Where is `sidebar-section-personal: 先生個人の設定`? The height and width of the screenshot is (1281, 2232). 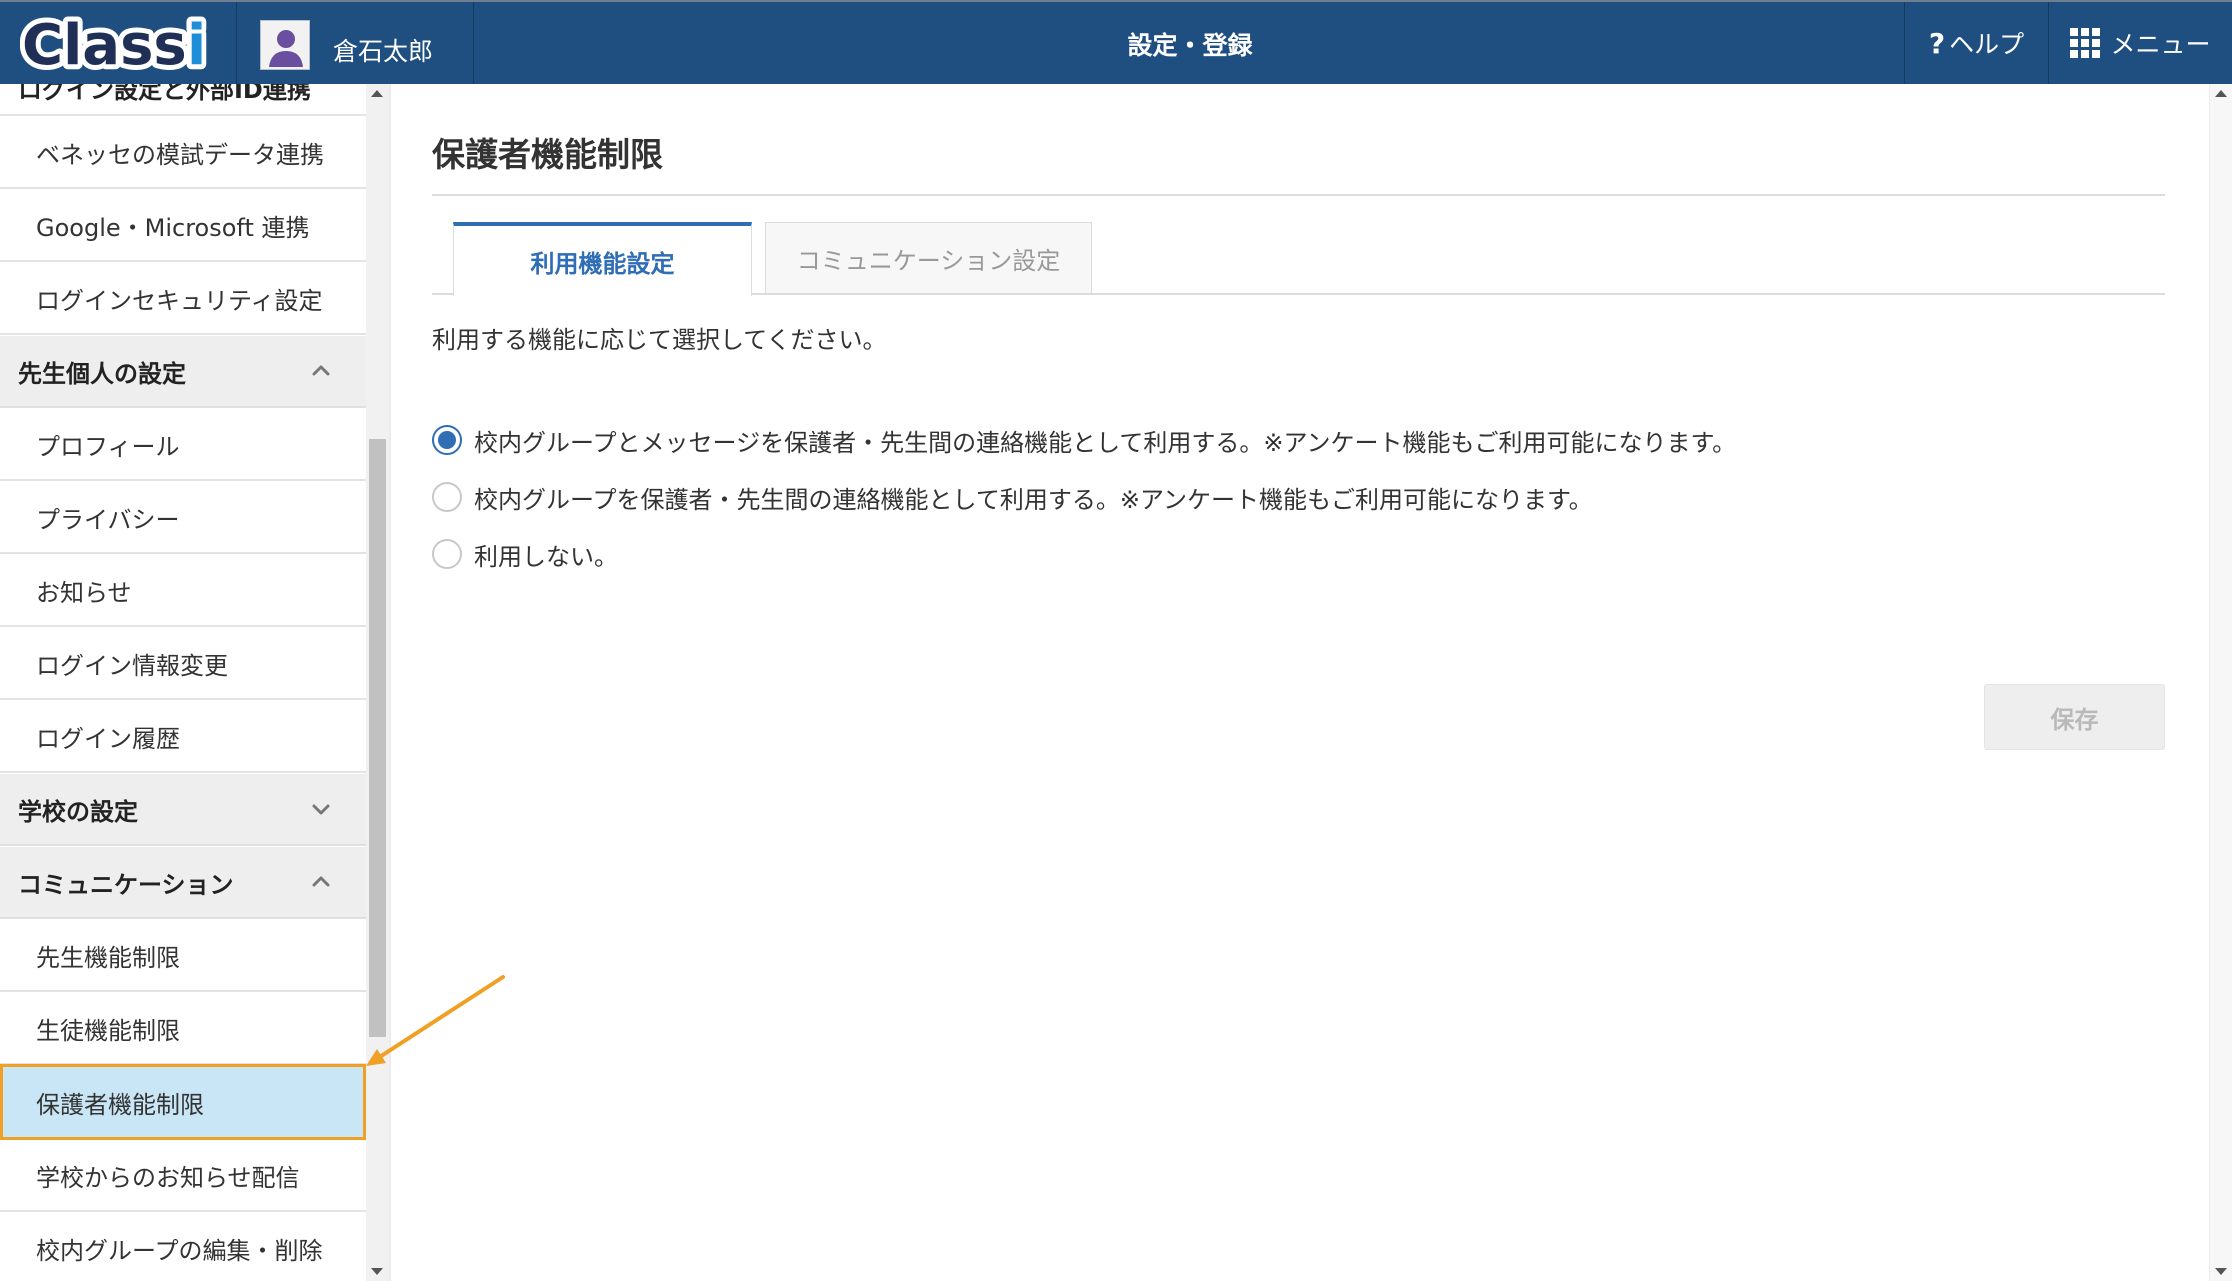
sidebar-section-personal: 先生個人の設定 is located at coordinates (183, 372).